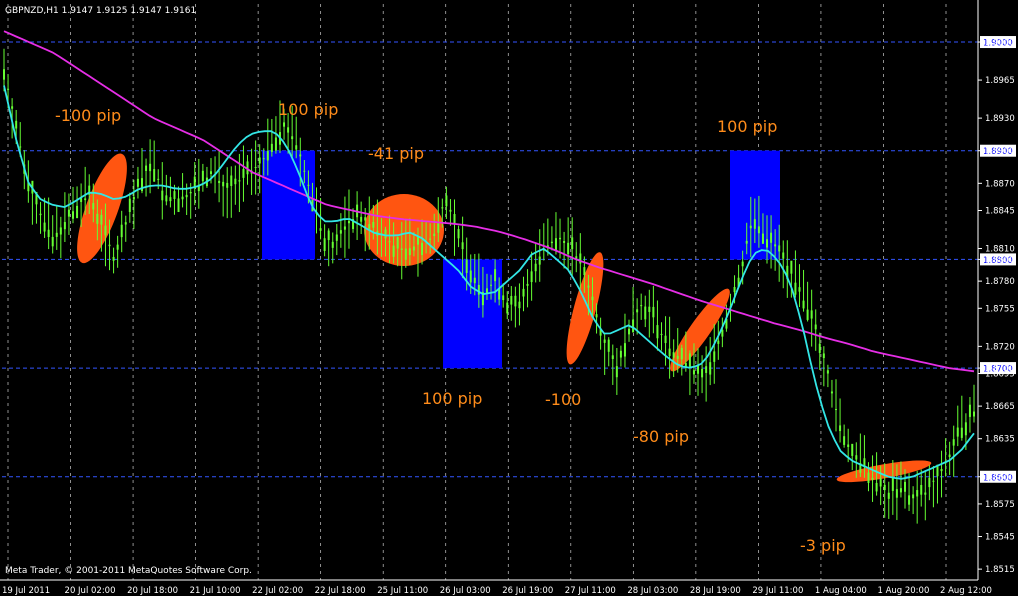  Describe the element at coordinates (715, 591) in the screenshot. I see `time-tick-label: 28 Jul 19:00` at that location.